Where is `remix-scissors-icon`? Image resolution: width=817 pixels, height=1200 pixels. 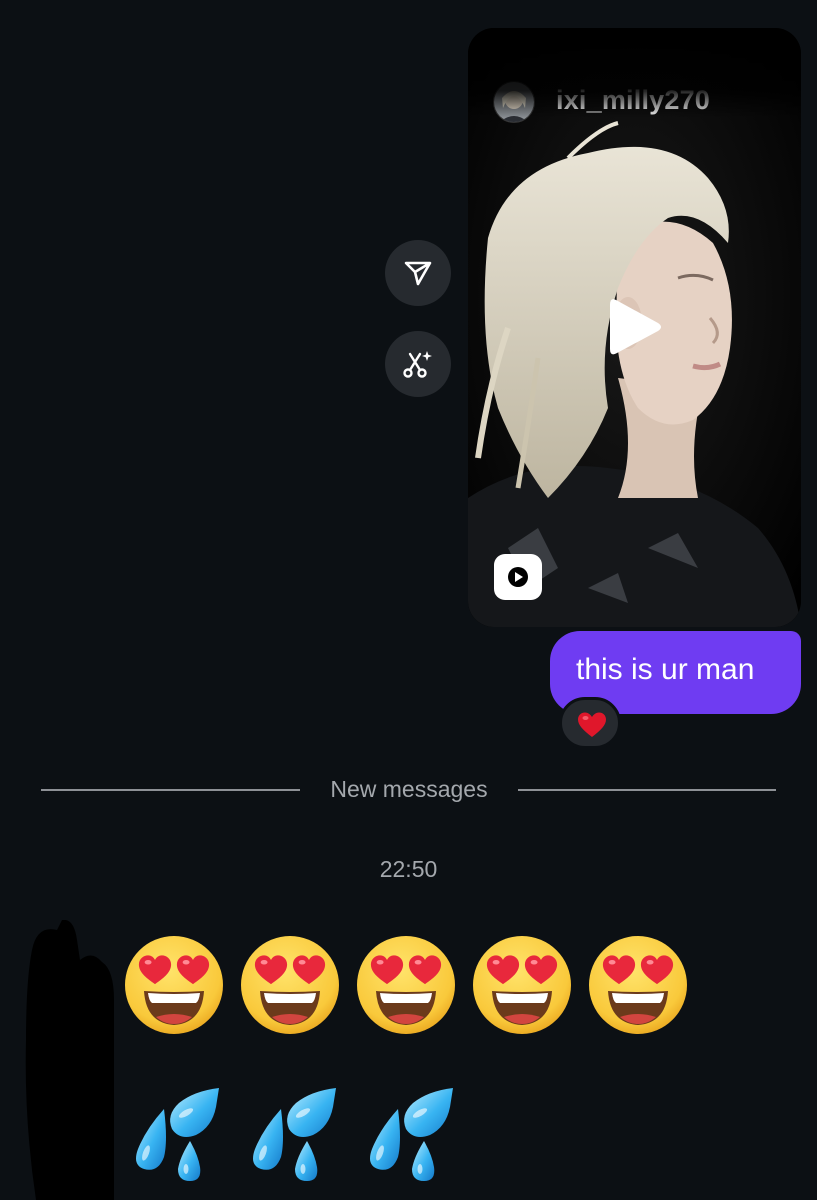 remix-scissors-icon is located at coordinates (417, 364).